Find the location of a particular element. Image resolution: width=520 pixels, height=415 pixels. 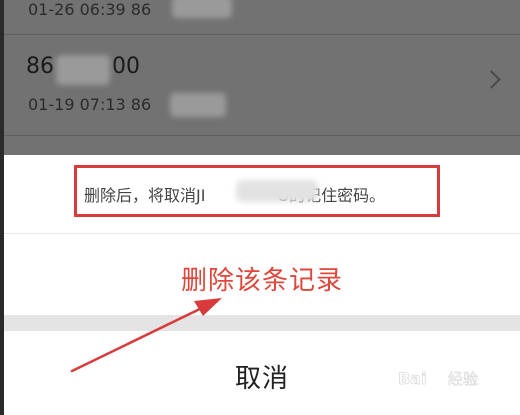

sheet-separator is located at coordinates (262, 323).